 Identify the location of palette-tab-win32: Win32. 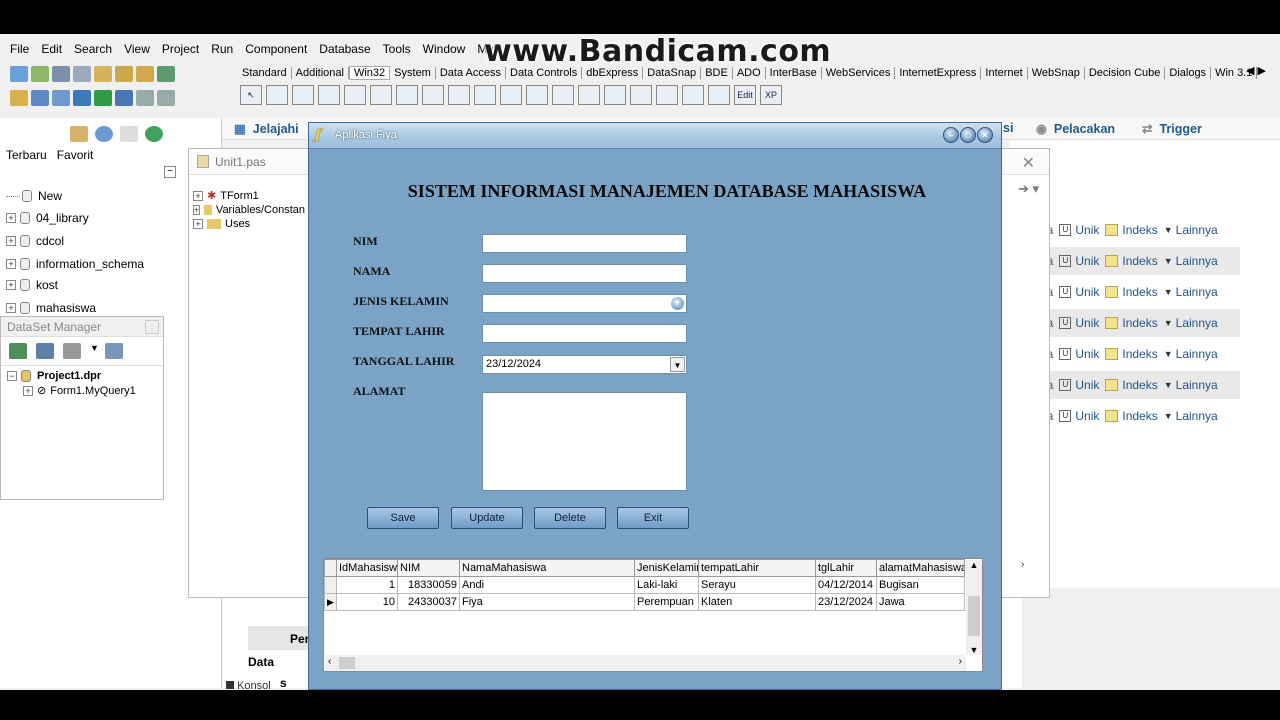
(369, 73).